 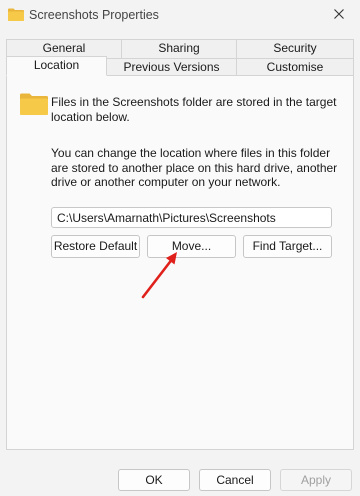 I want to click on close-icon, so click(x=339, y=15).